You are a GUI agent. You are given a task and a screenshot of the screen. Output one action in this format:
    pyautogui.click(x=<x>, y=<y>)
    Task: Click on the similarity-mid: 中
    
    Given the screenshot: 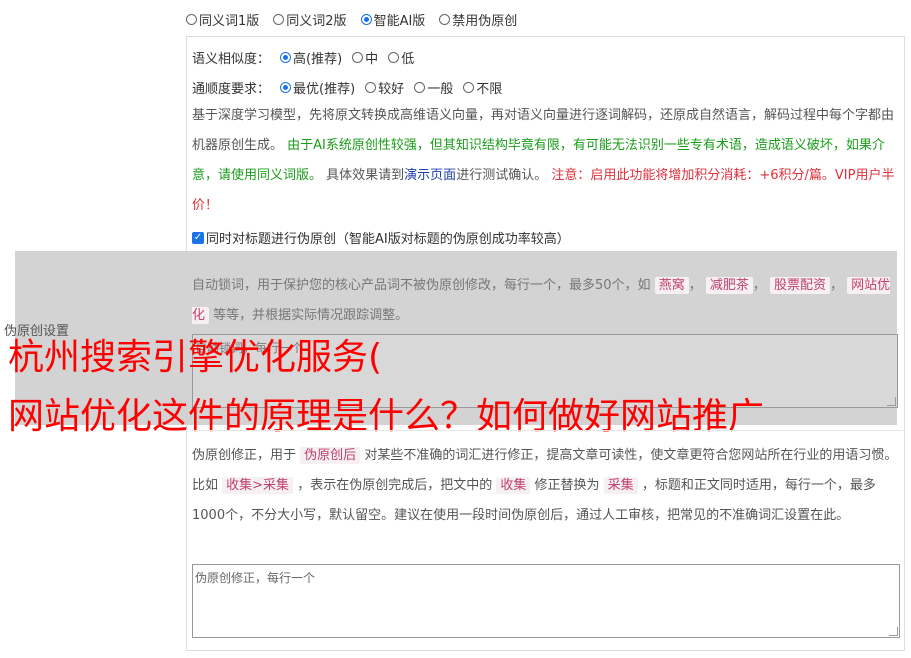 What is the action you would take?
    pyautogui.click(x=365, y=57)
    